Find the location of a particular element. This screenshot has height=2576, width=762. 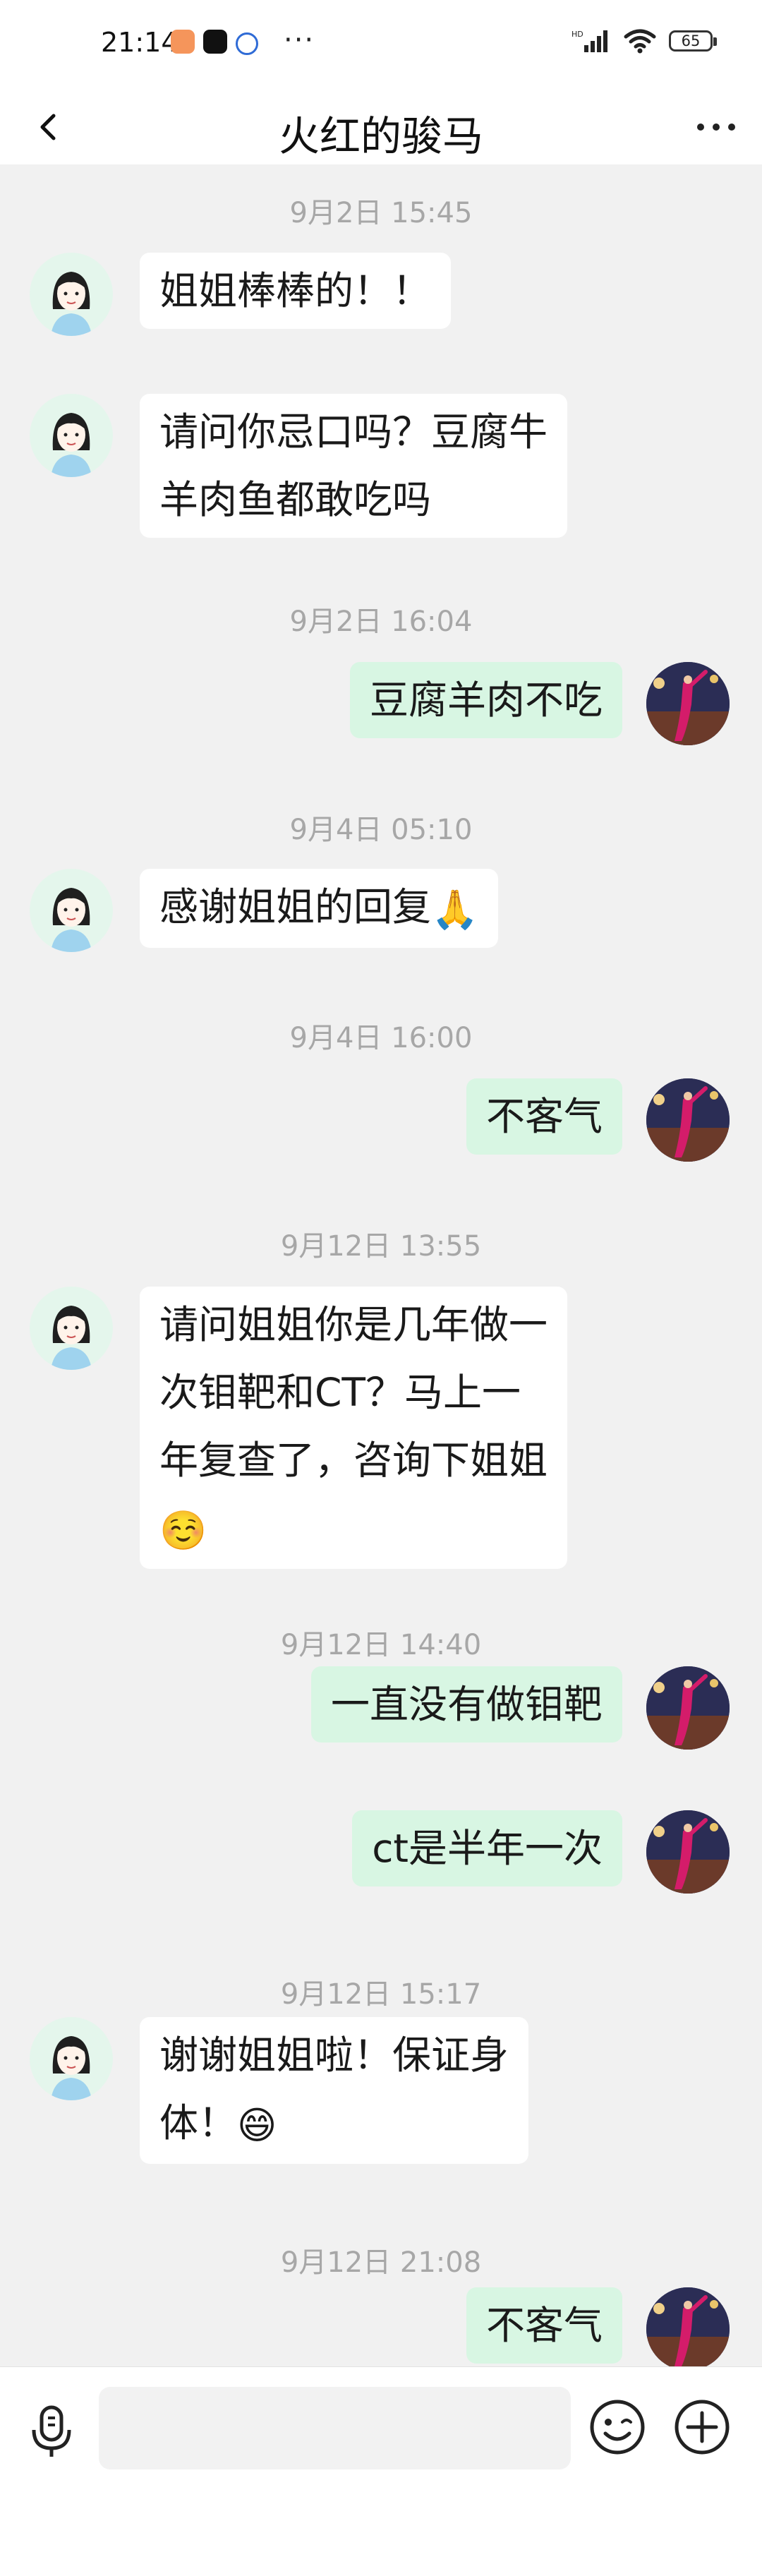

message-text-line: 姐姐棒棒的！！ is located at coordinates (295, 290).